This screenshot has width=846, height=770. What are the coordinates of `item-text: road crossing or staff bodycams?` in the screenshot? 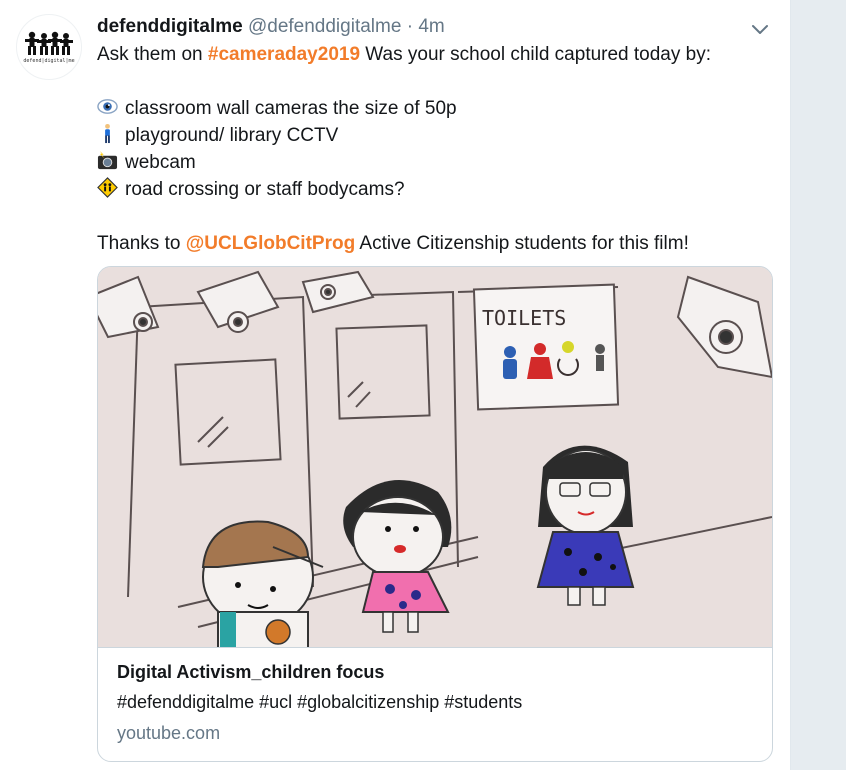 It's located at (265, 189).